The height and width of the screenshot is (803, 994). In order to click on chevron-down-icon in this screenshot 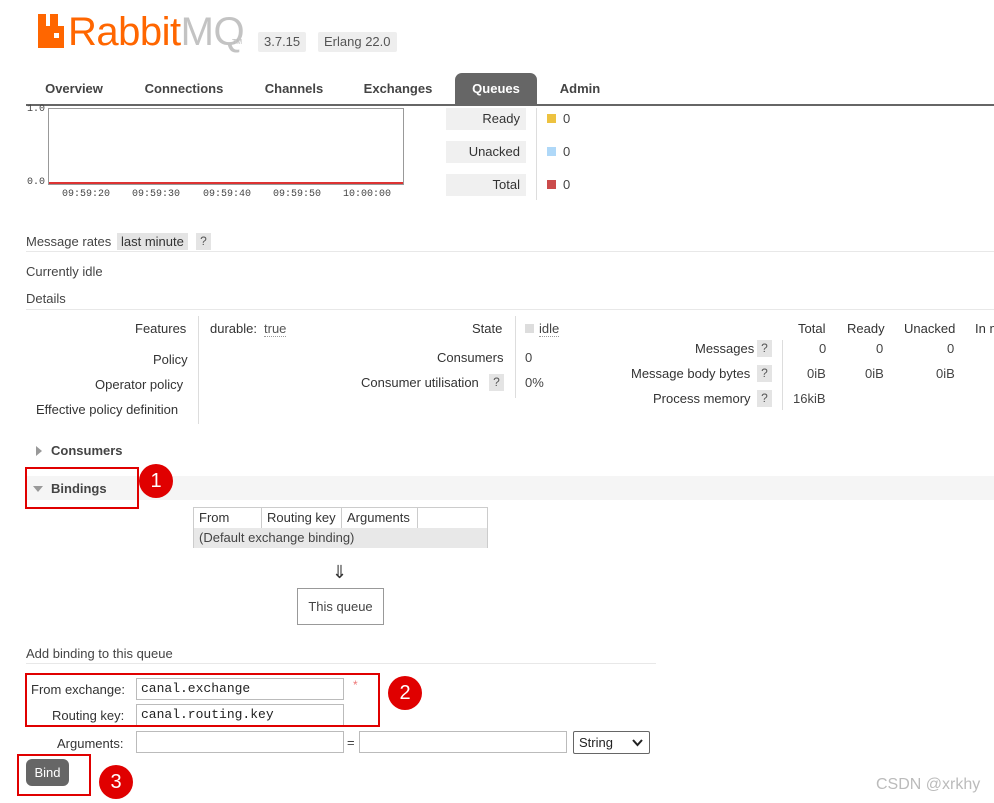, I will do `click(637, 743)`.